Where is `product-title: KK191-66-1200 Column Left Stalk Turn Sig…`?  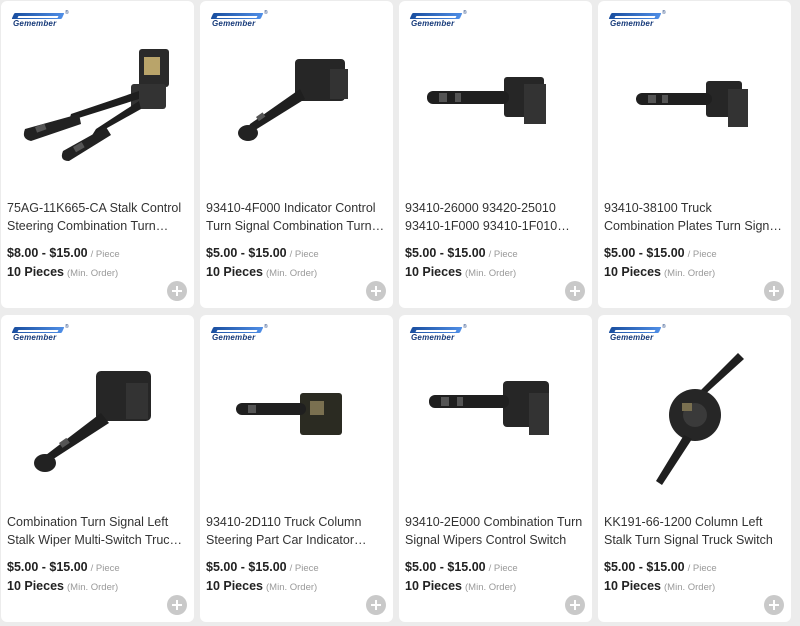 product-title: KK191-66-1200 Column Left Stalk Turn Sig… is located at coordinates (694, 531).